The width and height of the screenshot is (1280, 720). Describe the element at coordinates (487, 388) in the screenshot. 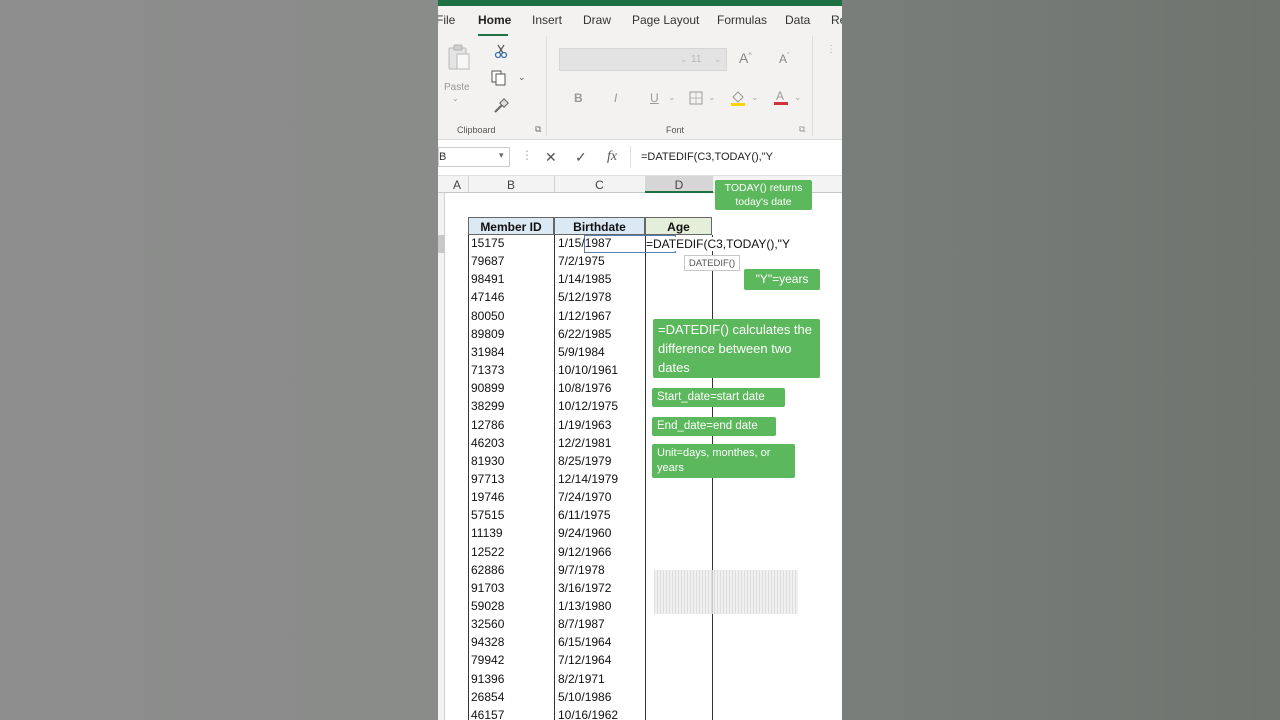

I see `member-id-cell: 90899` at that location.